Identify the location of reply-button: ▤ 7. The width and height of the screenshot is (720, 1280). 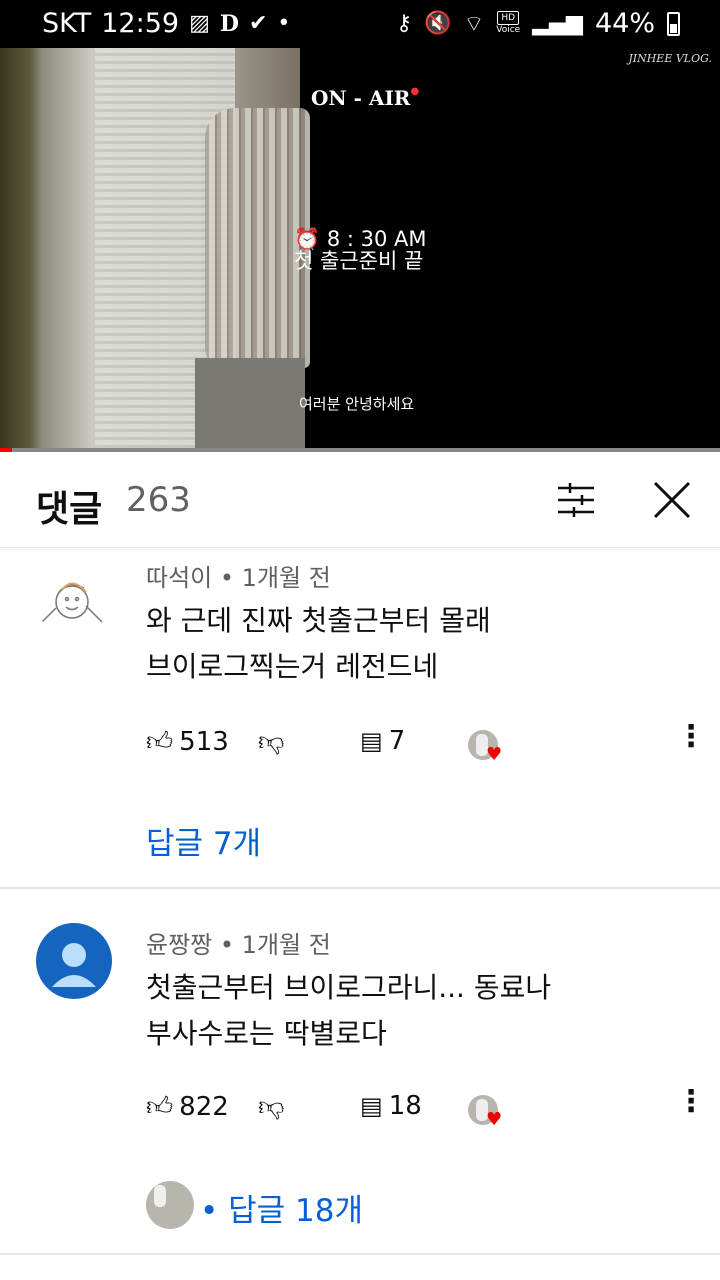
(382, 741).